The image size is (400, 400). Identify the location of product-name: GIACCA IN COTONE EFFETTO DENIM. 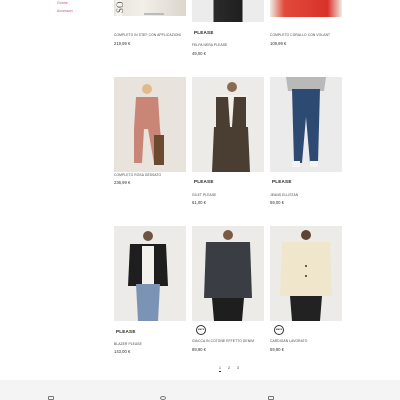
(235, 341).